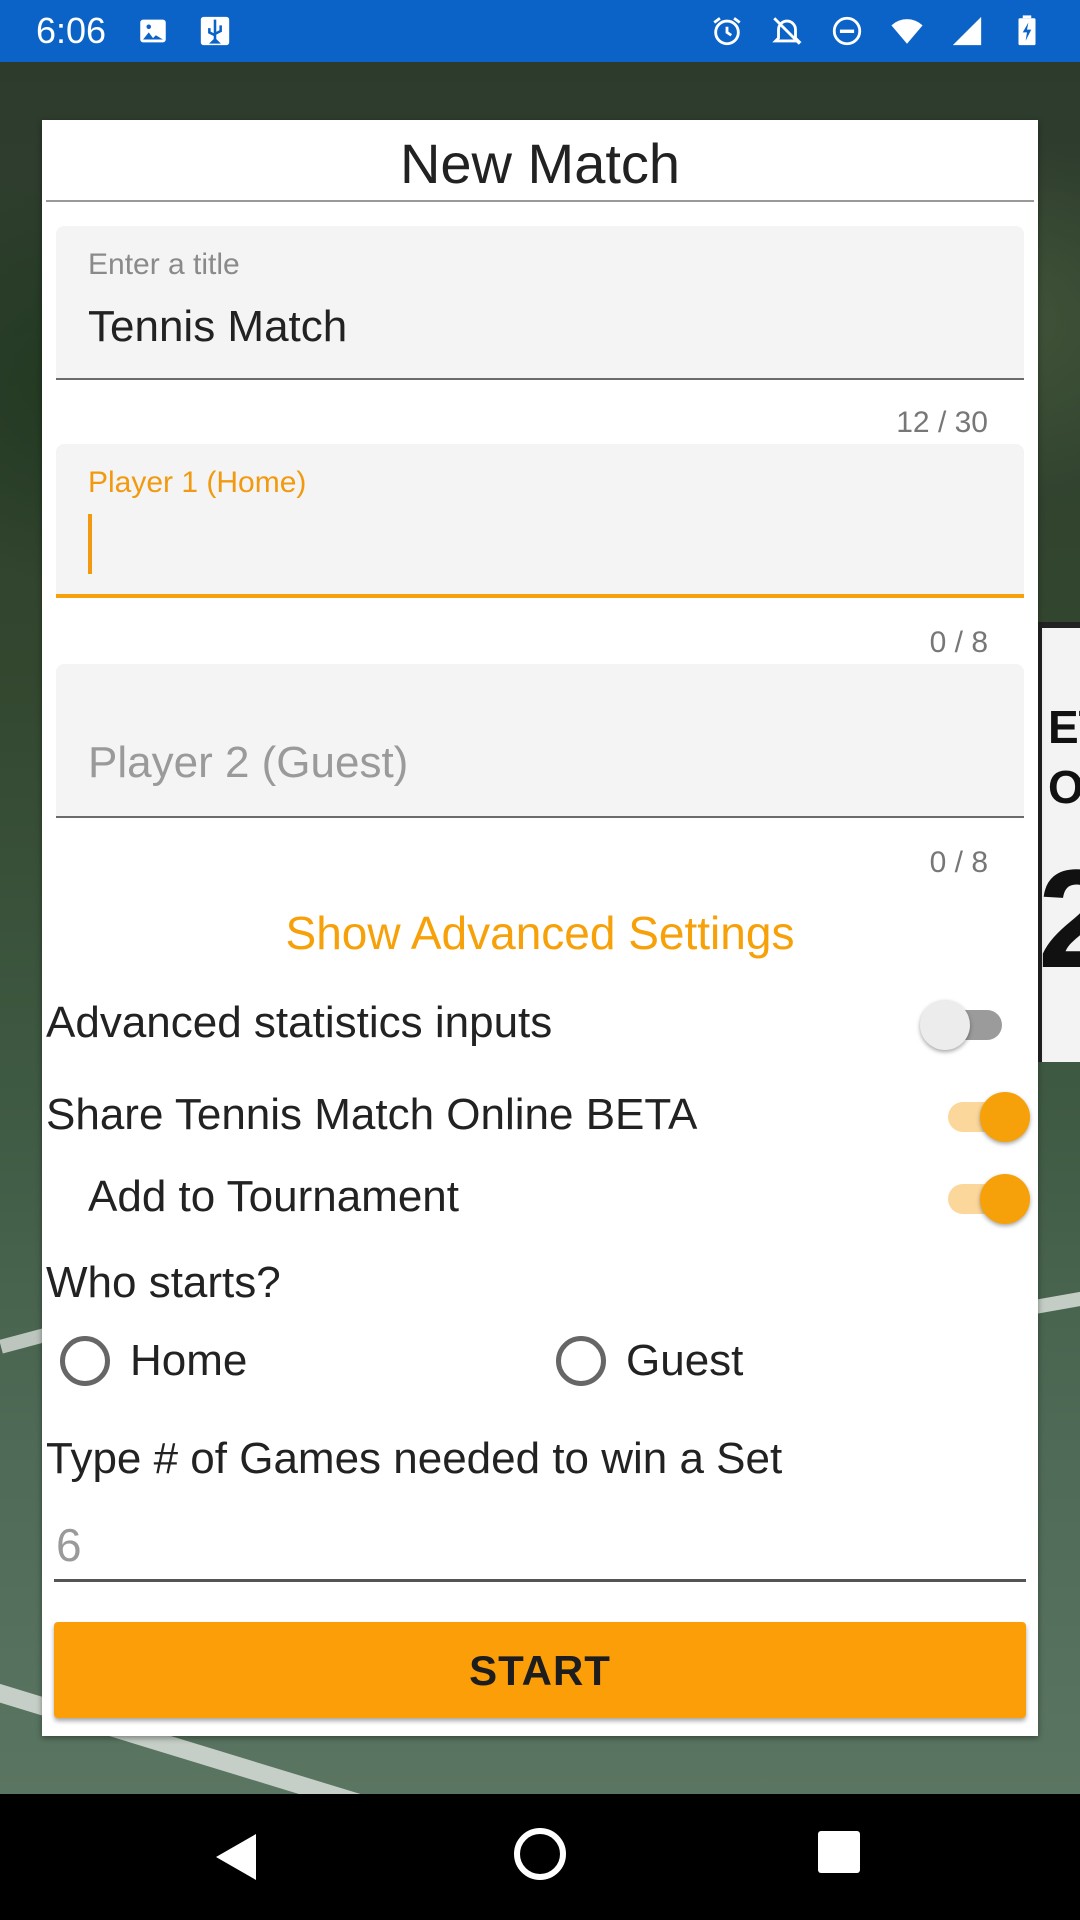 The height and width of the screenshot is (1920, 1080). What do you see at coordinates (540, 303) in the screenshot?
I see `match-title-field: Enter a title Tennis Match` at bounding box center [540, 303].